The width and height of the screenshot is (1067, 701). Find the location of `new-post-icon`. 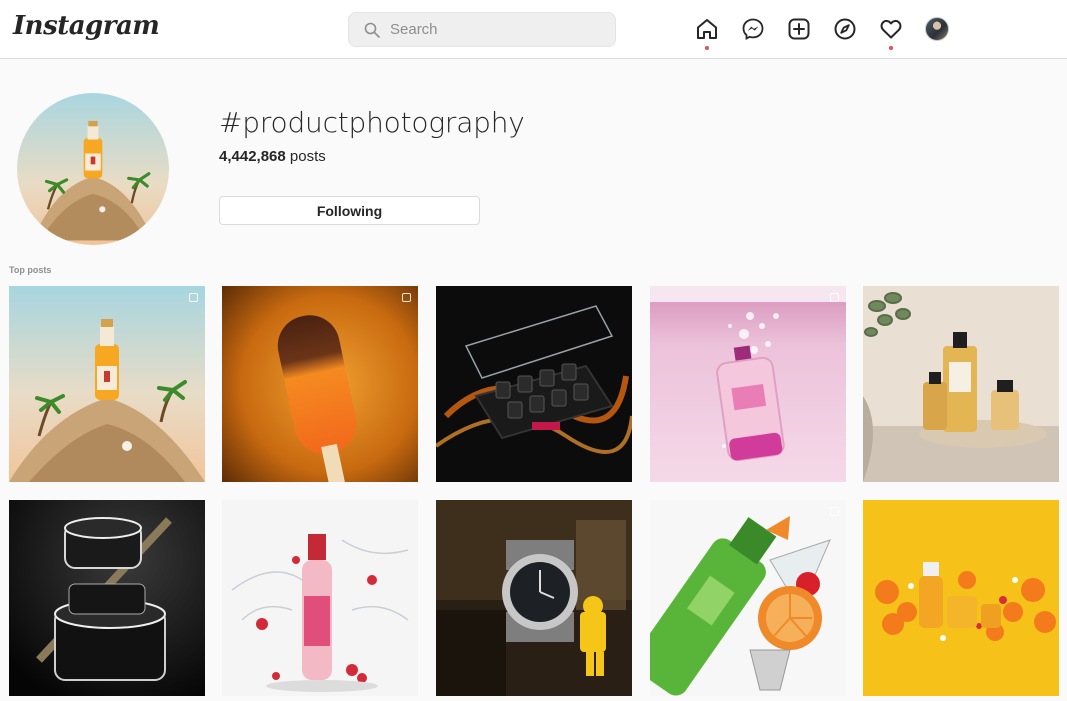

new-post-icon is located at coordinates (799, 29).